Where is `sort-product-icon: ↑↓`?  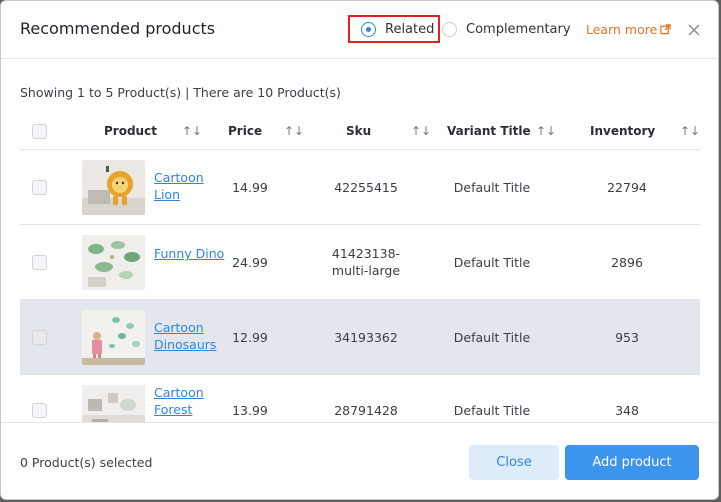
sort-product-icon: ↑↓ is located at coordinates (192, 131).